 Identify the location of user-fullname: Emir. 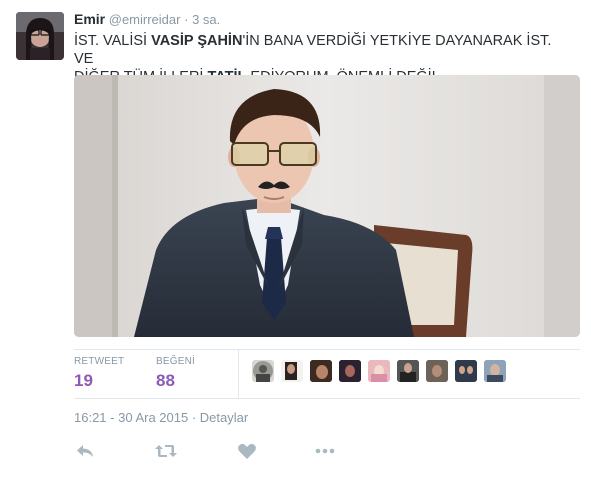
(89, 19).